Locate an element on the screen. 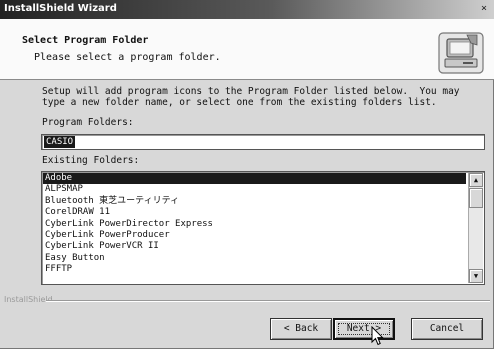 This screenshot has width=494, height=349. program-folder-value: CASIO is located at coordinates (60, 142).